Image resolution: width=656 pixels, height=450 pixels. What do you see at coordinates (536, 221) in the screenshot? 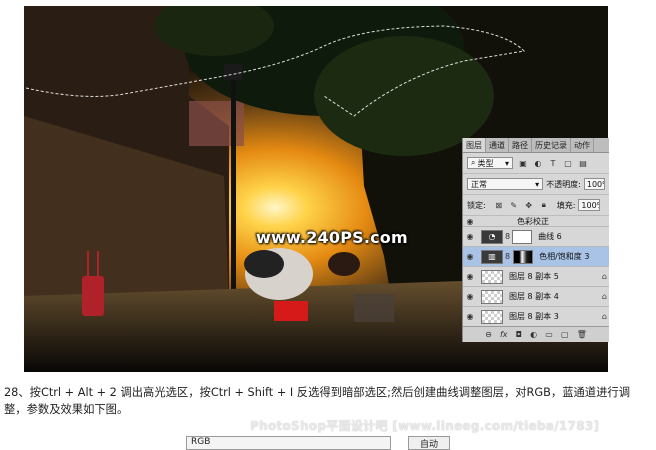
I see `layer-row: ◉ 色彩校正` at bounding box center [536, 221].